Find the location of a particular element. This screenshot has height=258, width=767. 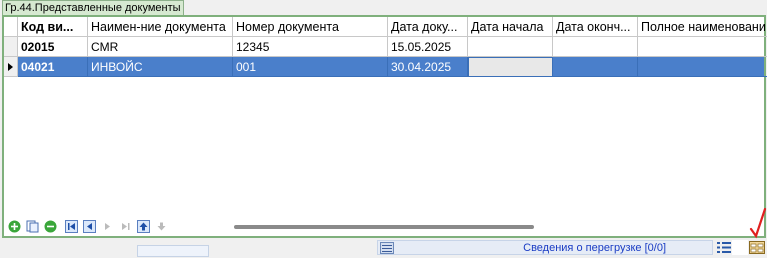

current-row-arrow-icon is located at coordinates (10, 67).